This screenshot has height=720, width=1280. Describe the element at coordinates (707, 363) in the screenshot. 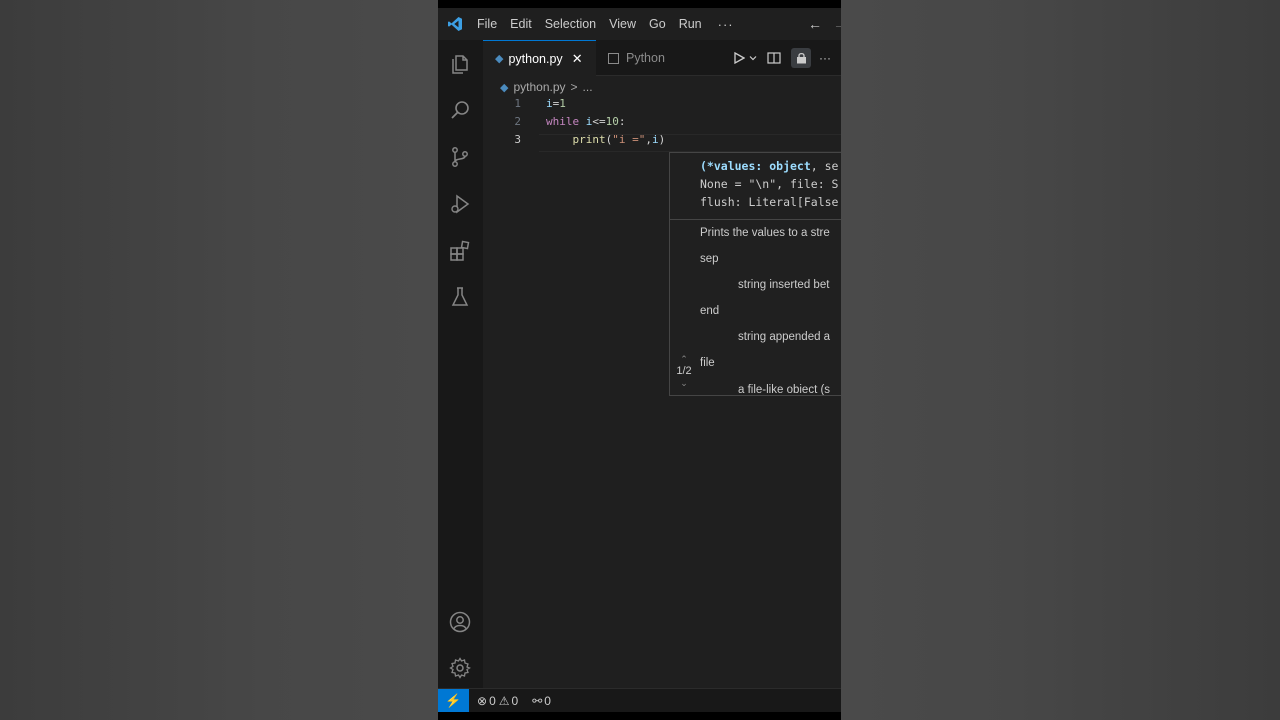

I see `signature-doc-line: file` at that location.